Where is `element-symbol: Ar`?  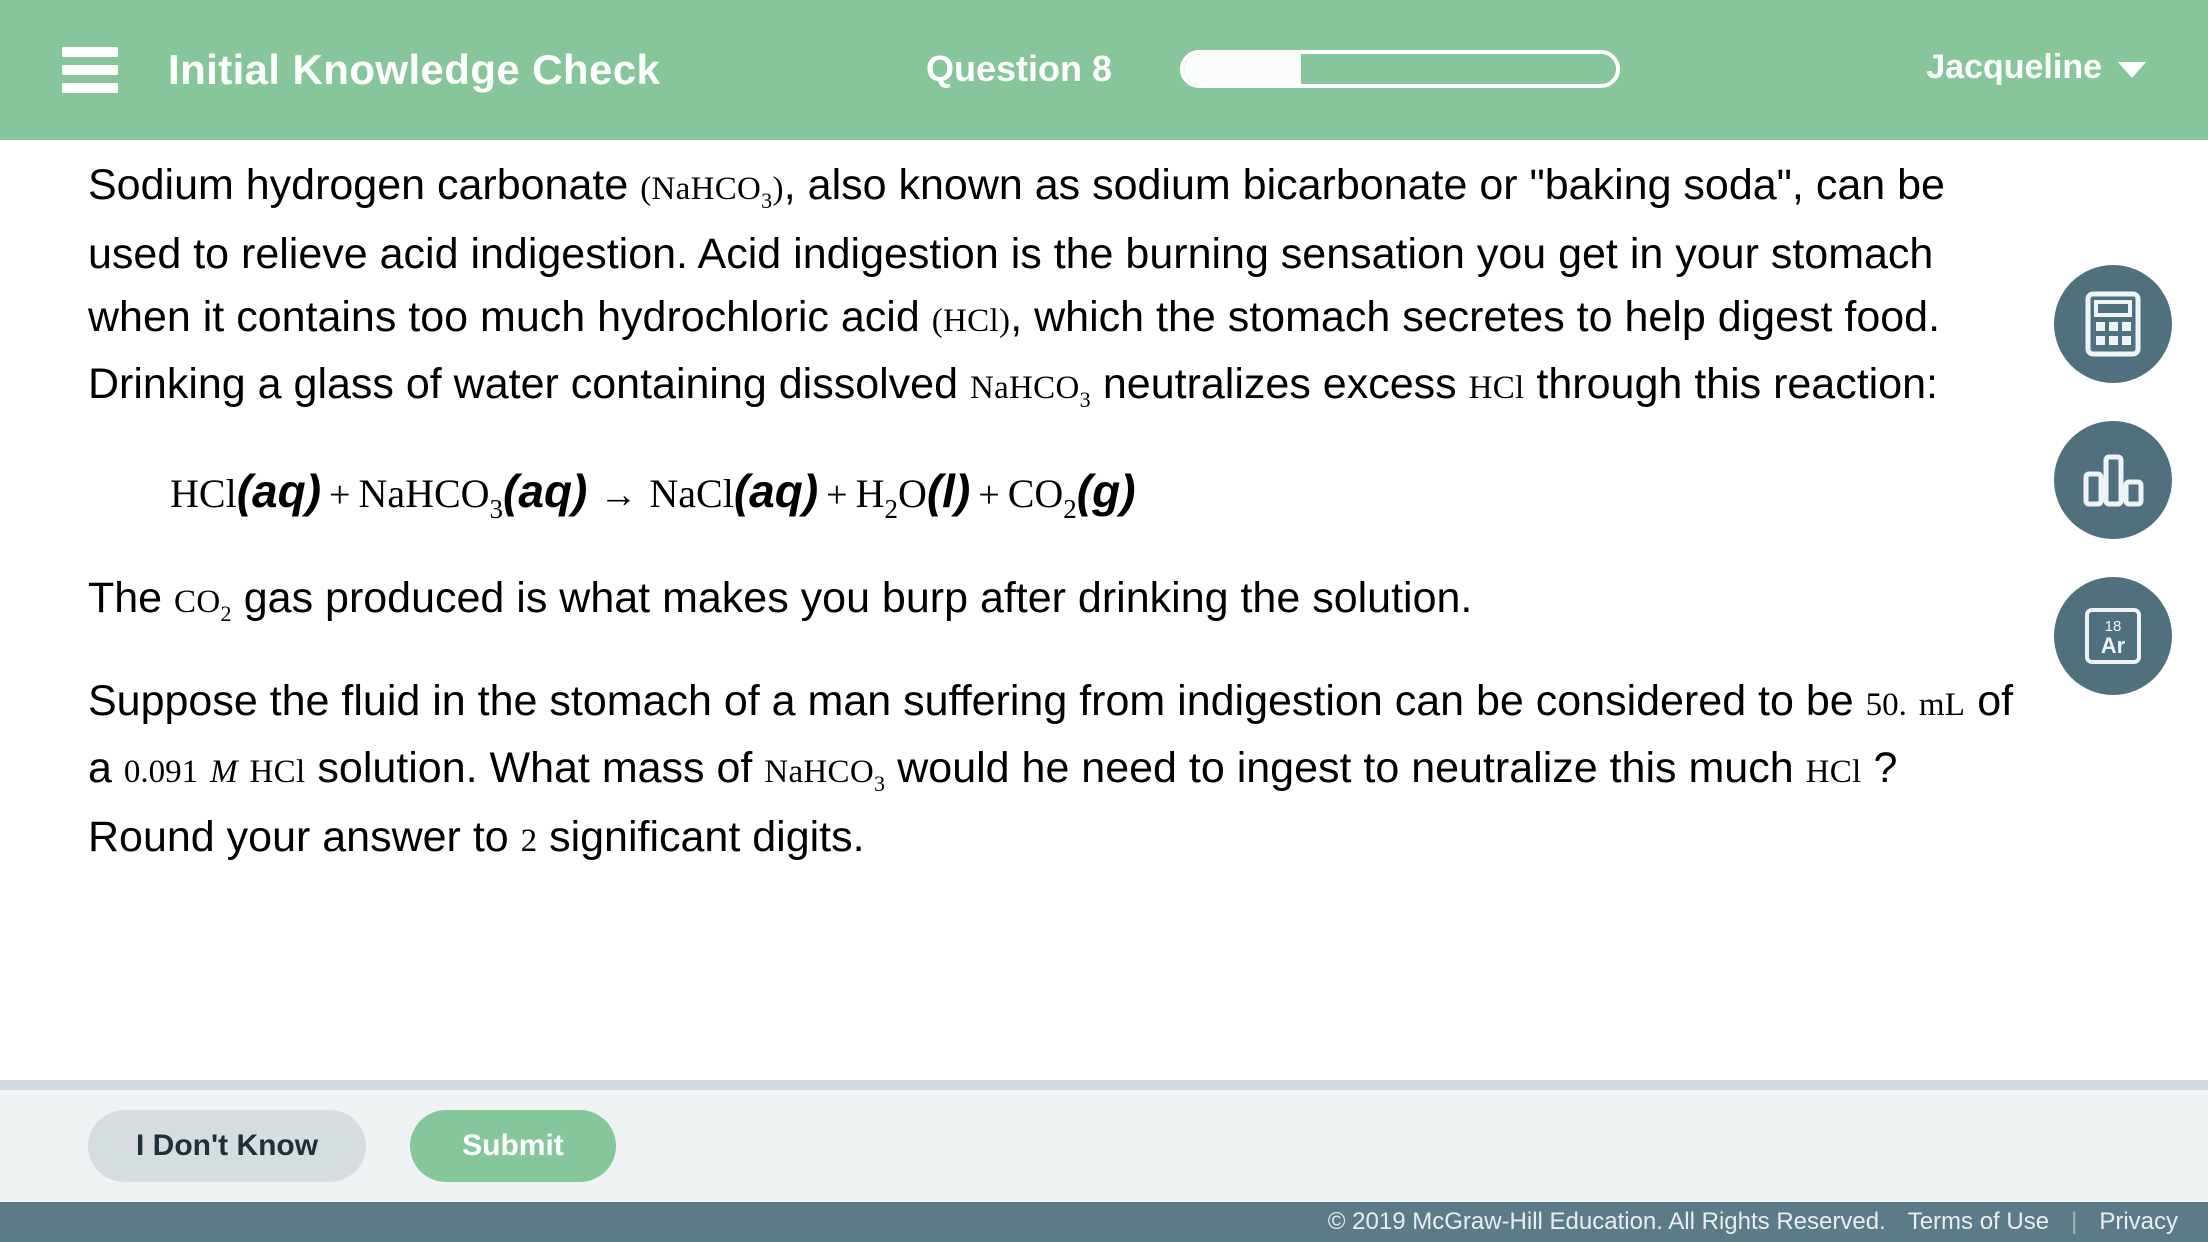
element-symbol: Ar is located at coordinates (2113, 645).